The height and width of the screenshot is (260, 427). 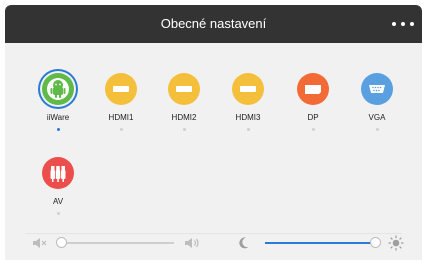 I want to click on speaker-mute-icon, so click(x=40, y=243).